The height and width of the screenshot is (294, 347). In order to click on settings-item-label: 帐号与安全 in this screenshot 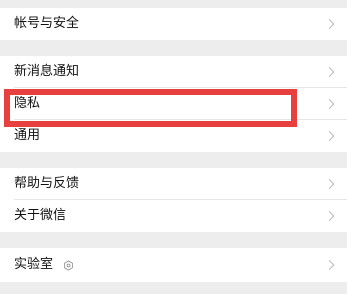, I will do `click(47, 23)`.